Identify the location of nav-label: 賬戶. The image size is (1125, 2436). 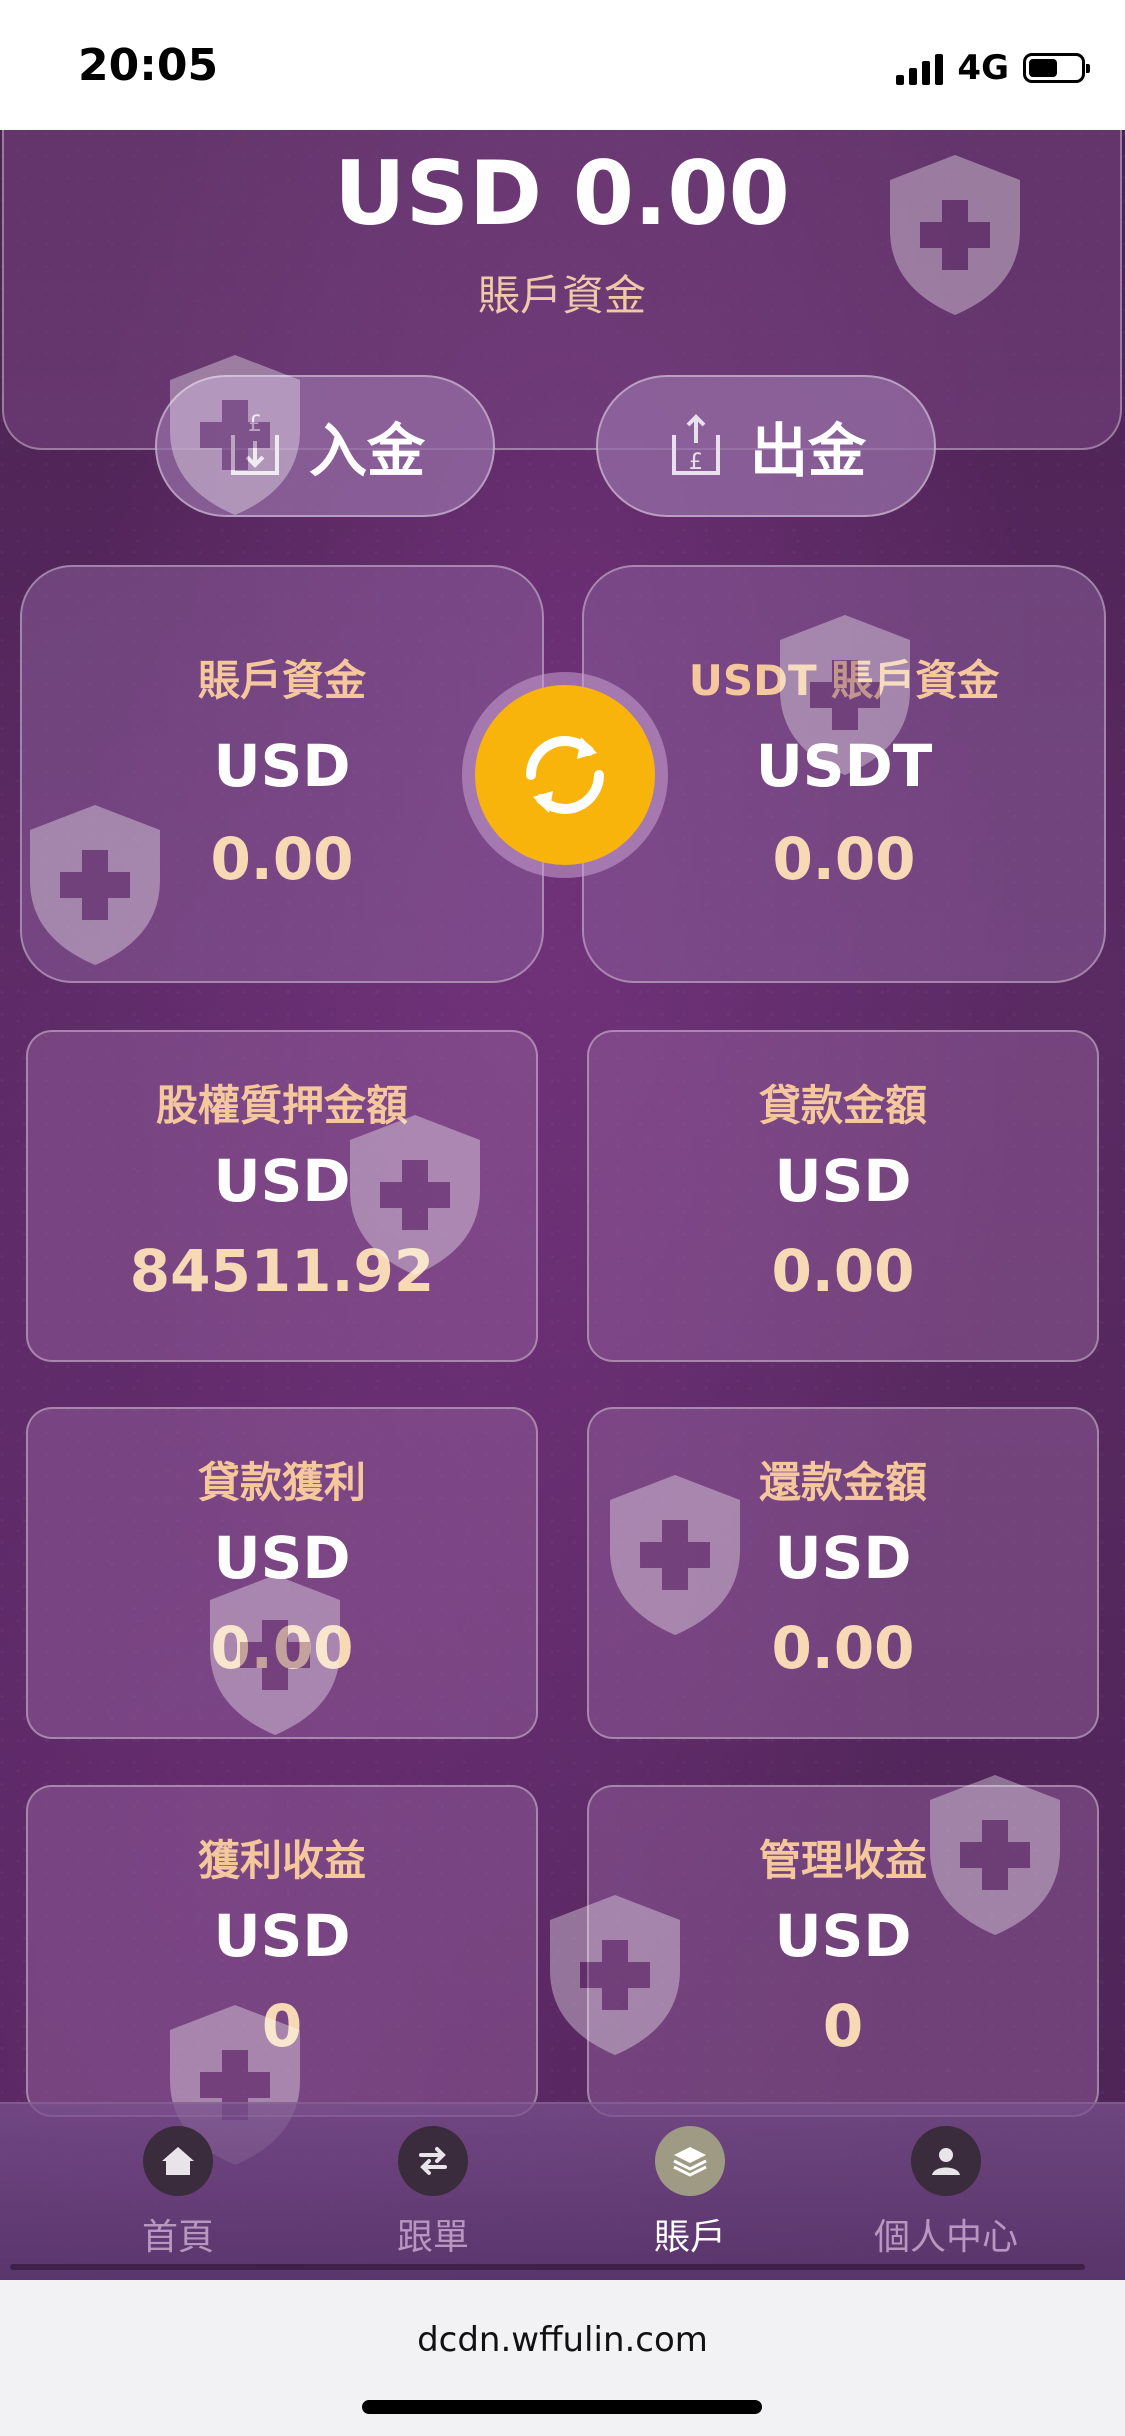
(689, 2237).